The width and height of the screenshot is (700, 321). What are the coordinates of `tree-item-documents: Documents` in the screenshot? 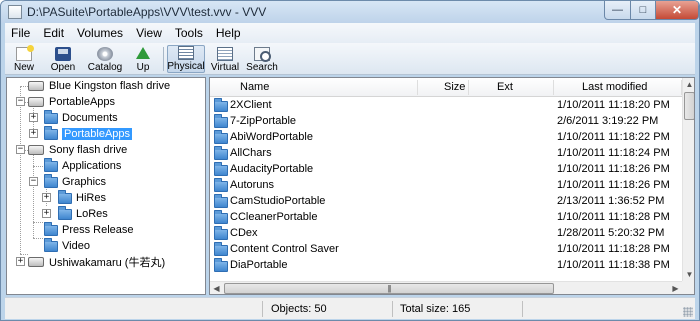 It's located at (81, 117).